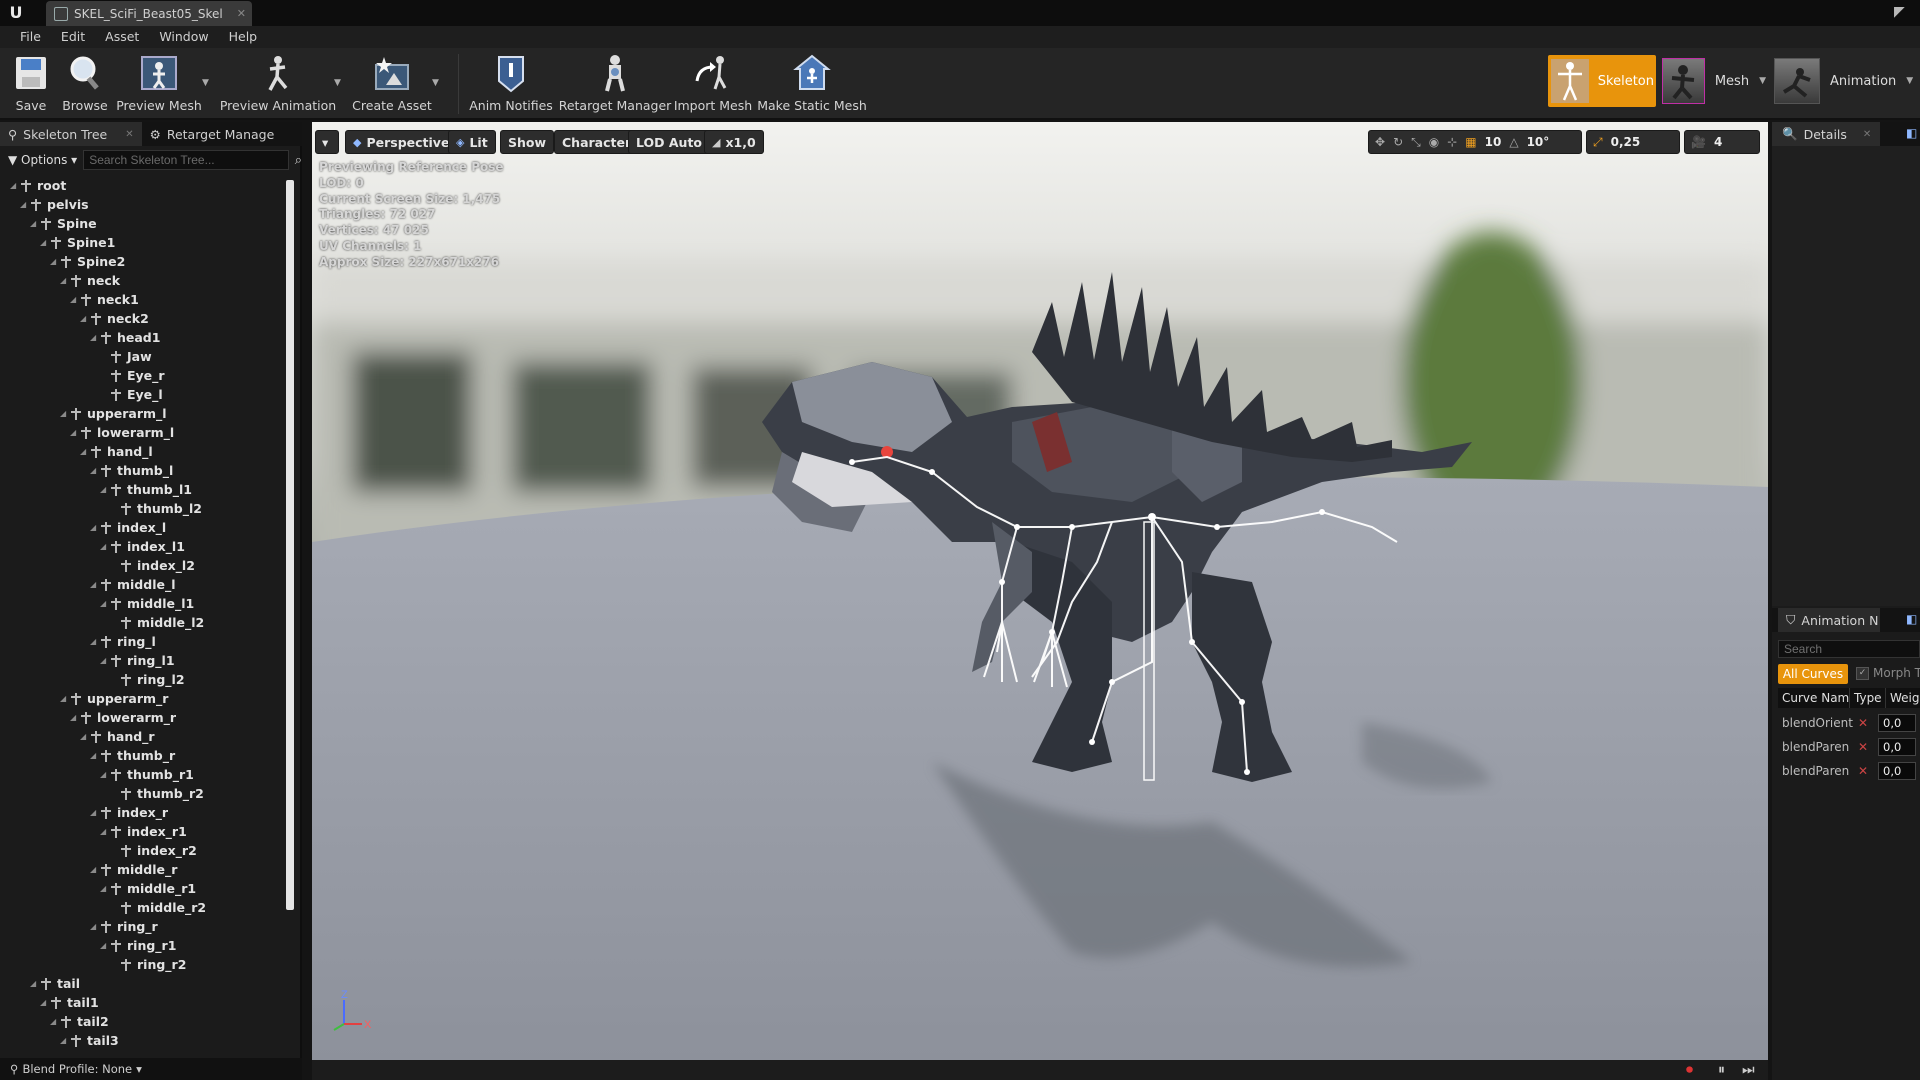  Describe the element at coordinates (1849, 649) in the screenshot. I see `curve-search-input` at that location.